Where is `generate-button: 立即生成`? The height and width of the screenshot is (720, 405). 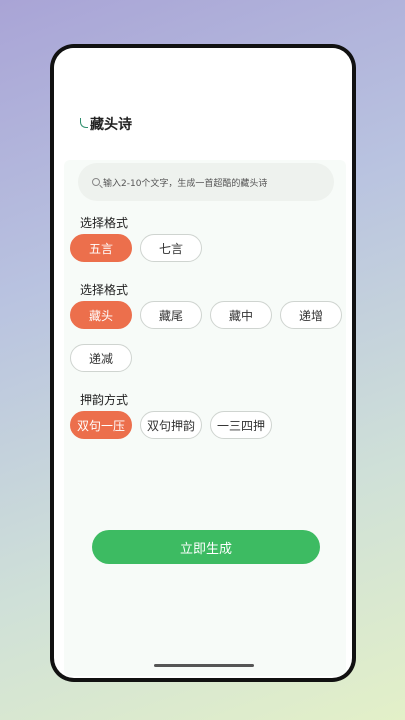
generate-button: 立即生成 is located at coordinates (206, 547).